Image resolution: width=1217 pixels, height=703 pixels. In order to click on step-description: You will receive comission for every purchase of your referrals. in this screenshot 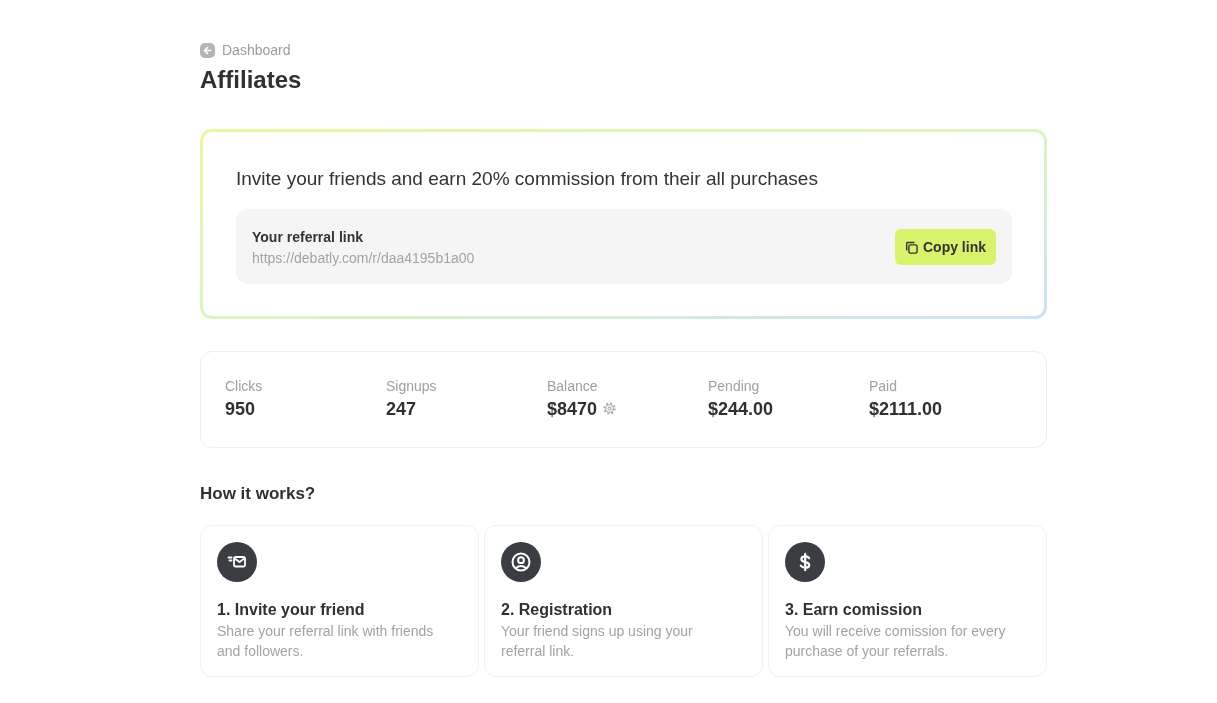, I will do `click(896, 641)`.